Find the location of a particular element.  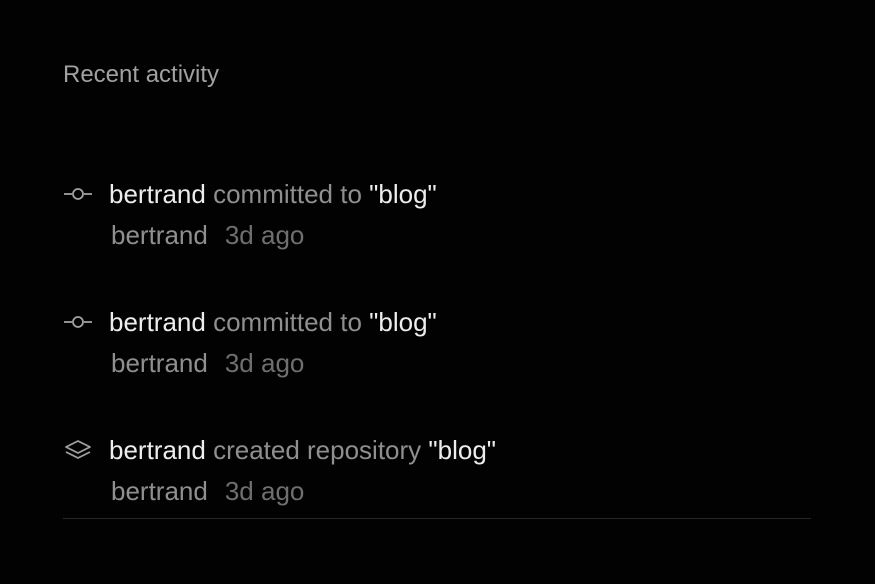

activity-action: created repository is located at coordinates (317, 450).